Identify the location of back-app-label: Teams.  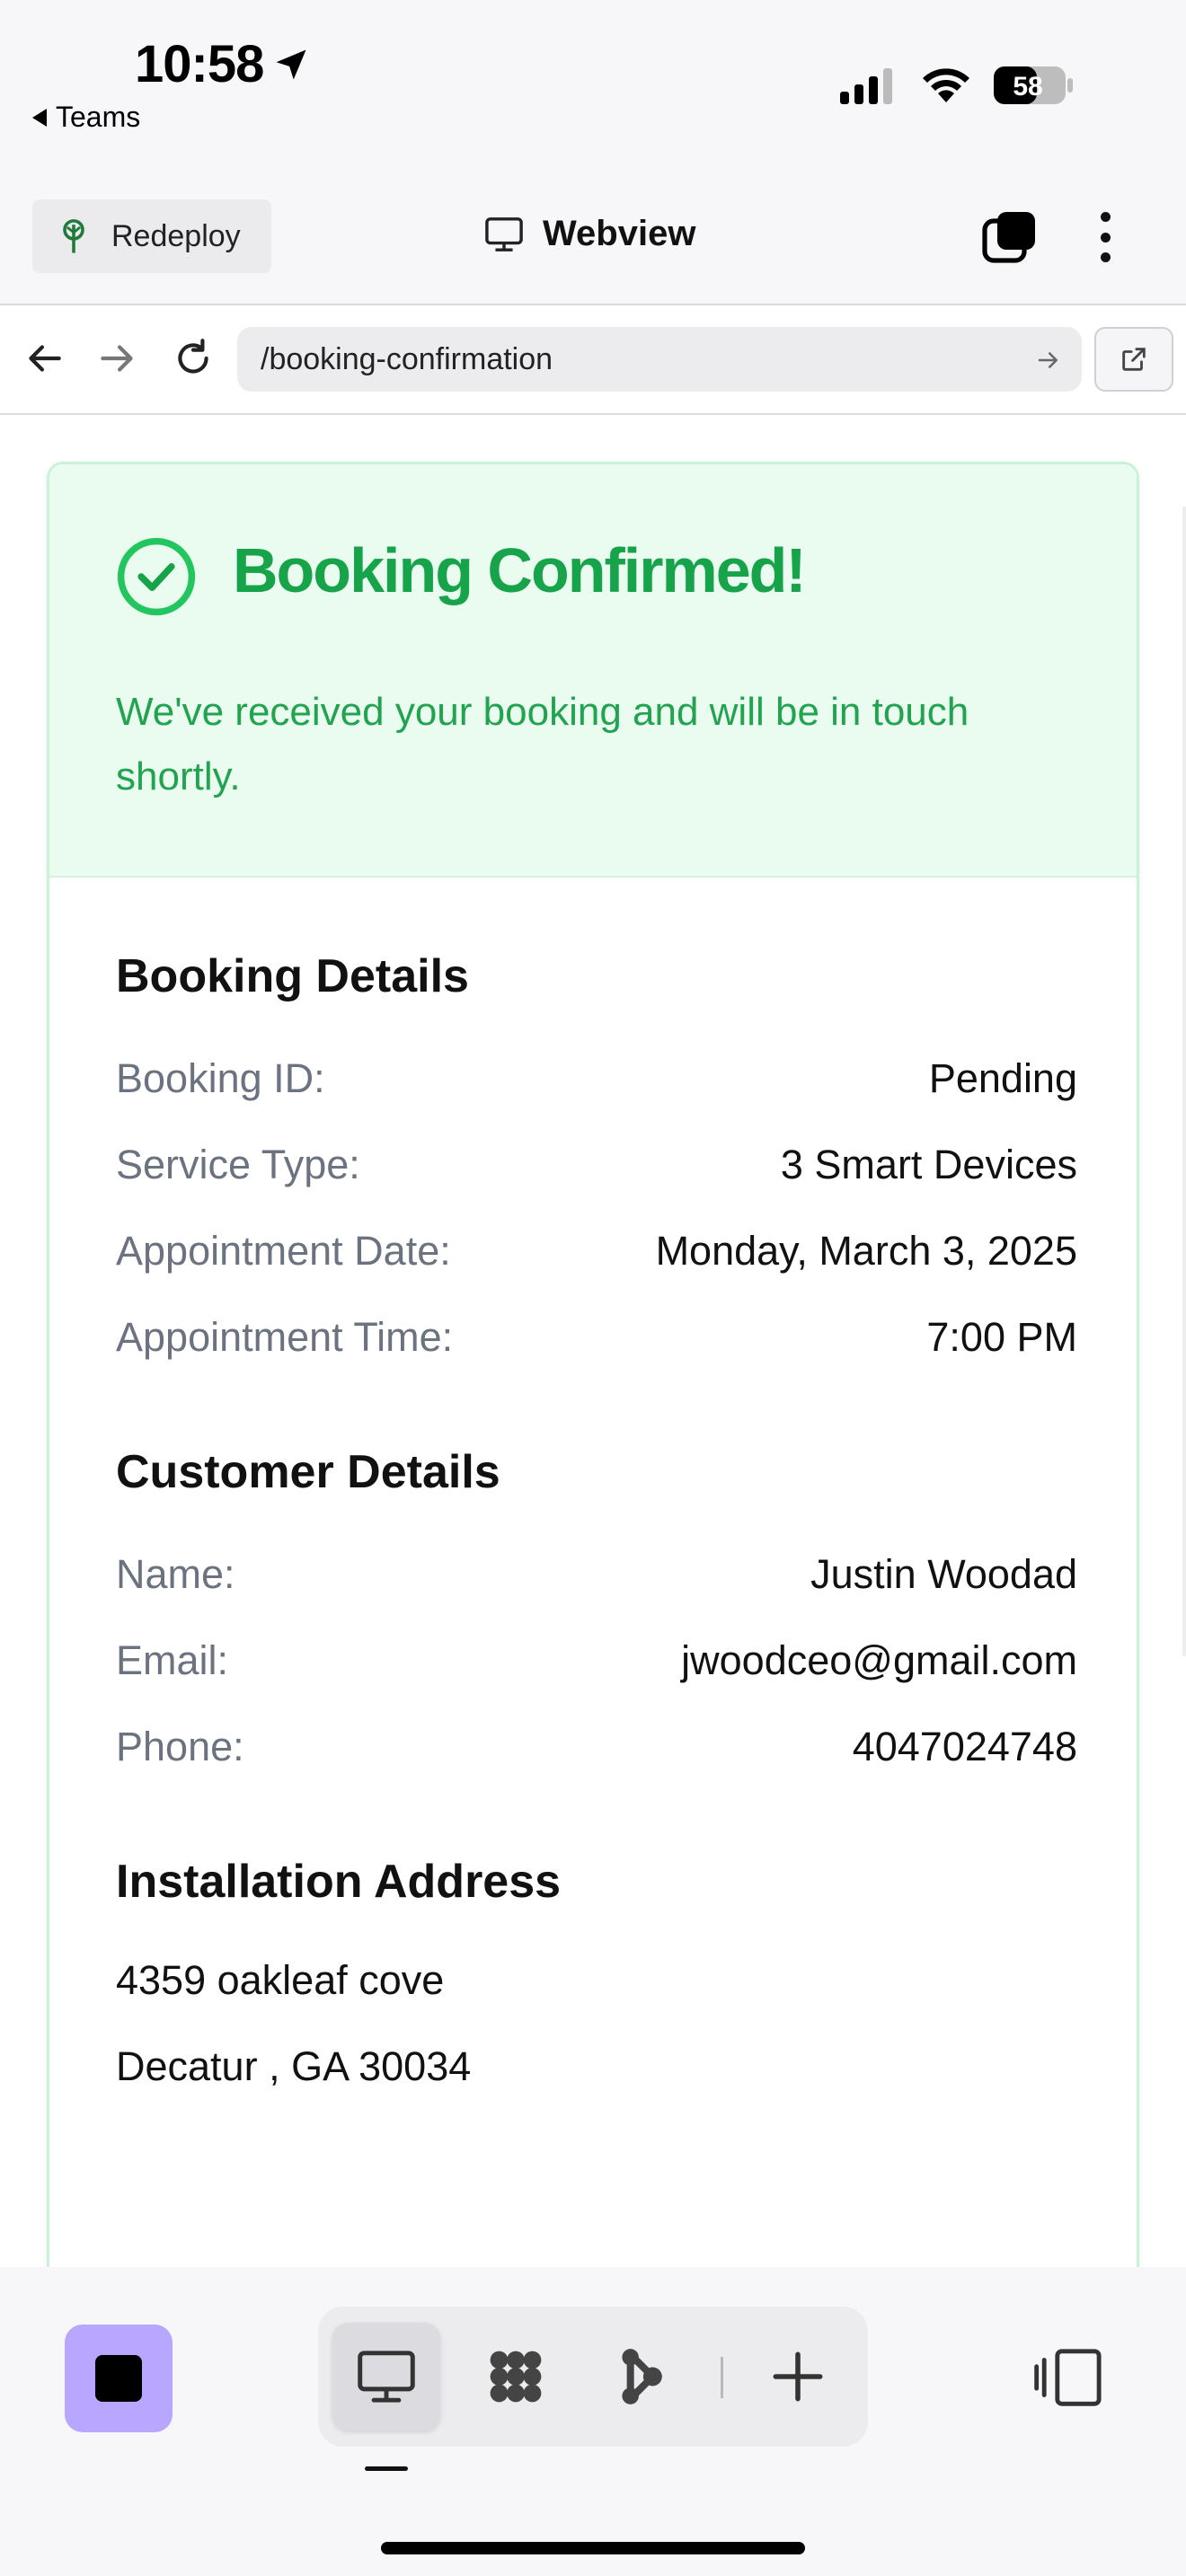
(98, 117).